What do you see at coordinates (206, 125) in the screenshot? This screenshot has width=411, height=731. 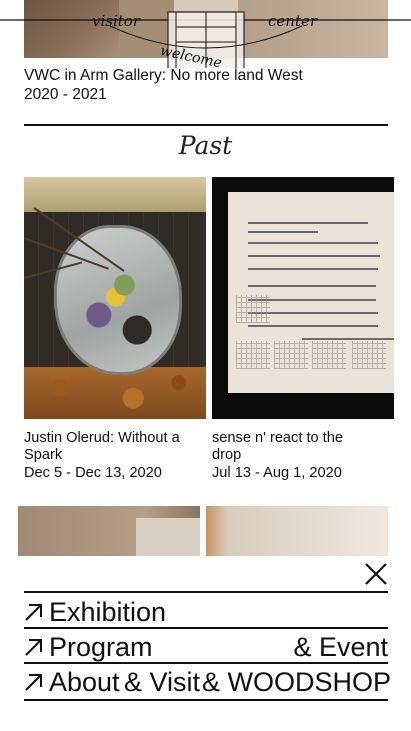 I see `section-divider` at bounding box center [206, 125].